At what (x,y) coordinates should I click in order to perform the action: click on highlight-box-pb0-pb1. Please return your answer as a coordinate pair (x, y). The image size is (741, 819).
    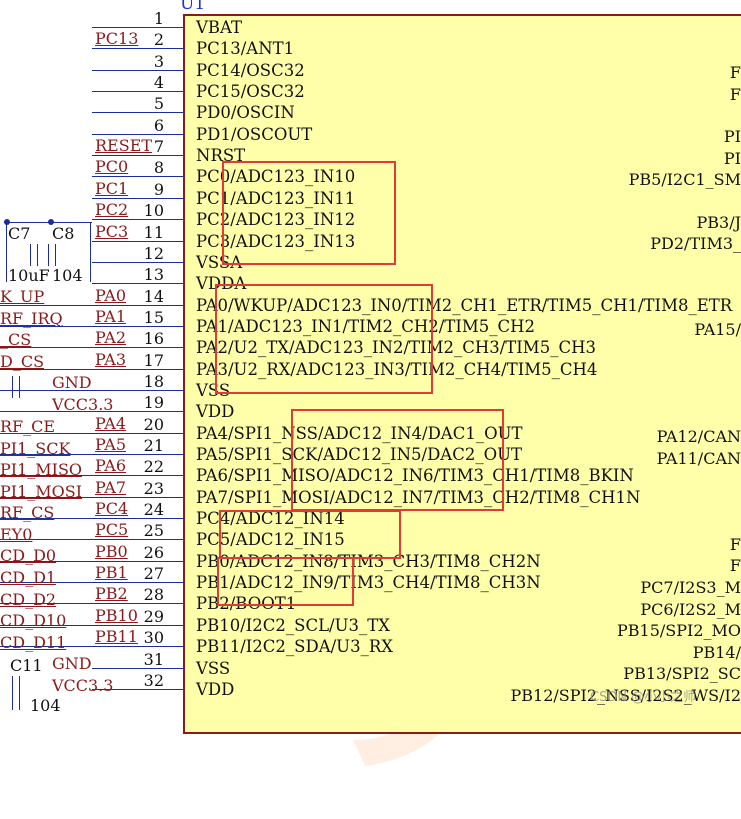
    Looking at the image, I should click on (285, 581).